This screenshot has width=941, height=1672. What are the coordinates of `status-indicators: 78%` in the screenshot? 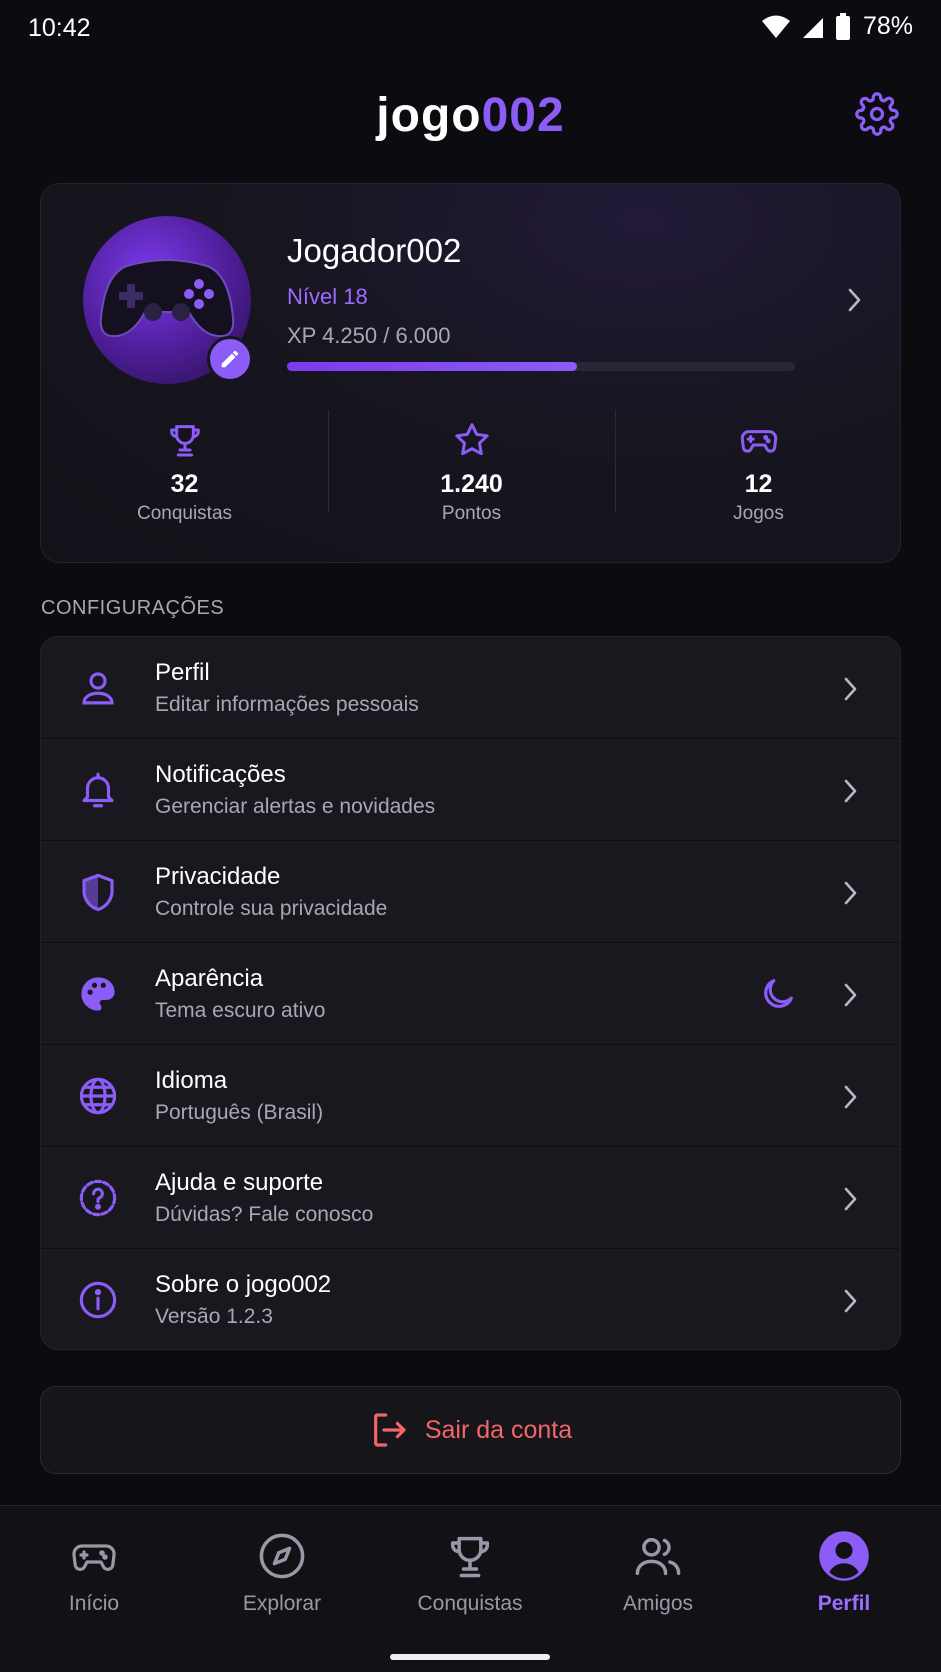 It's located at (837, 26).